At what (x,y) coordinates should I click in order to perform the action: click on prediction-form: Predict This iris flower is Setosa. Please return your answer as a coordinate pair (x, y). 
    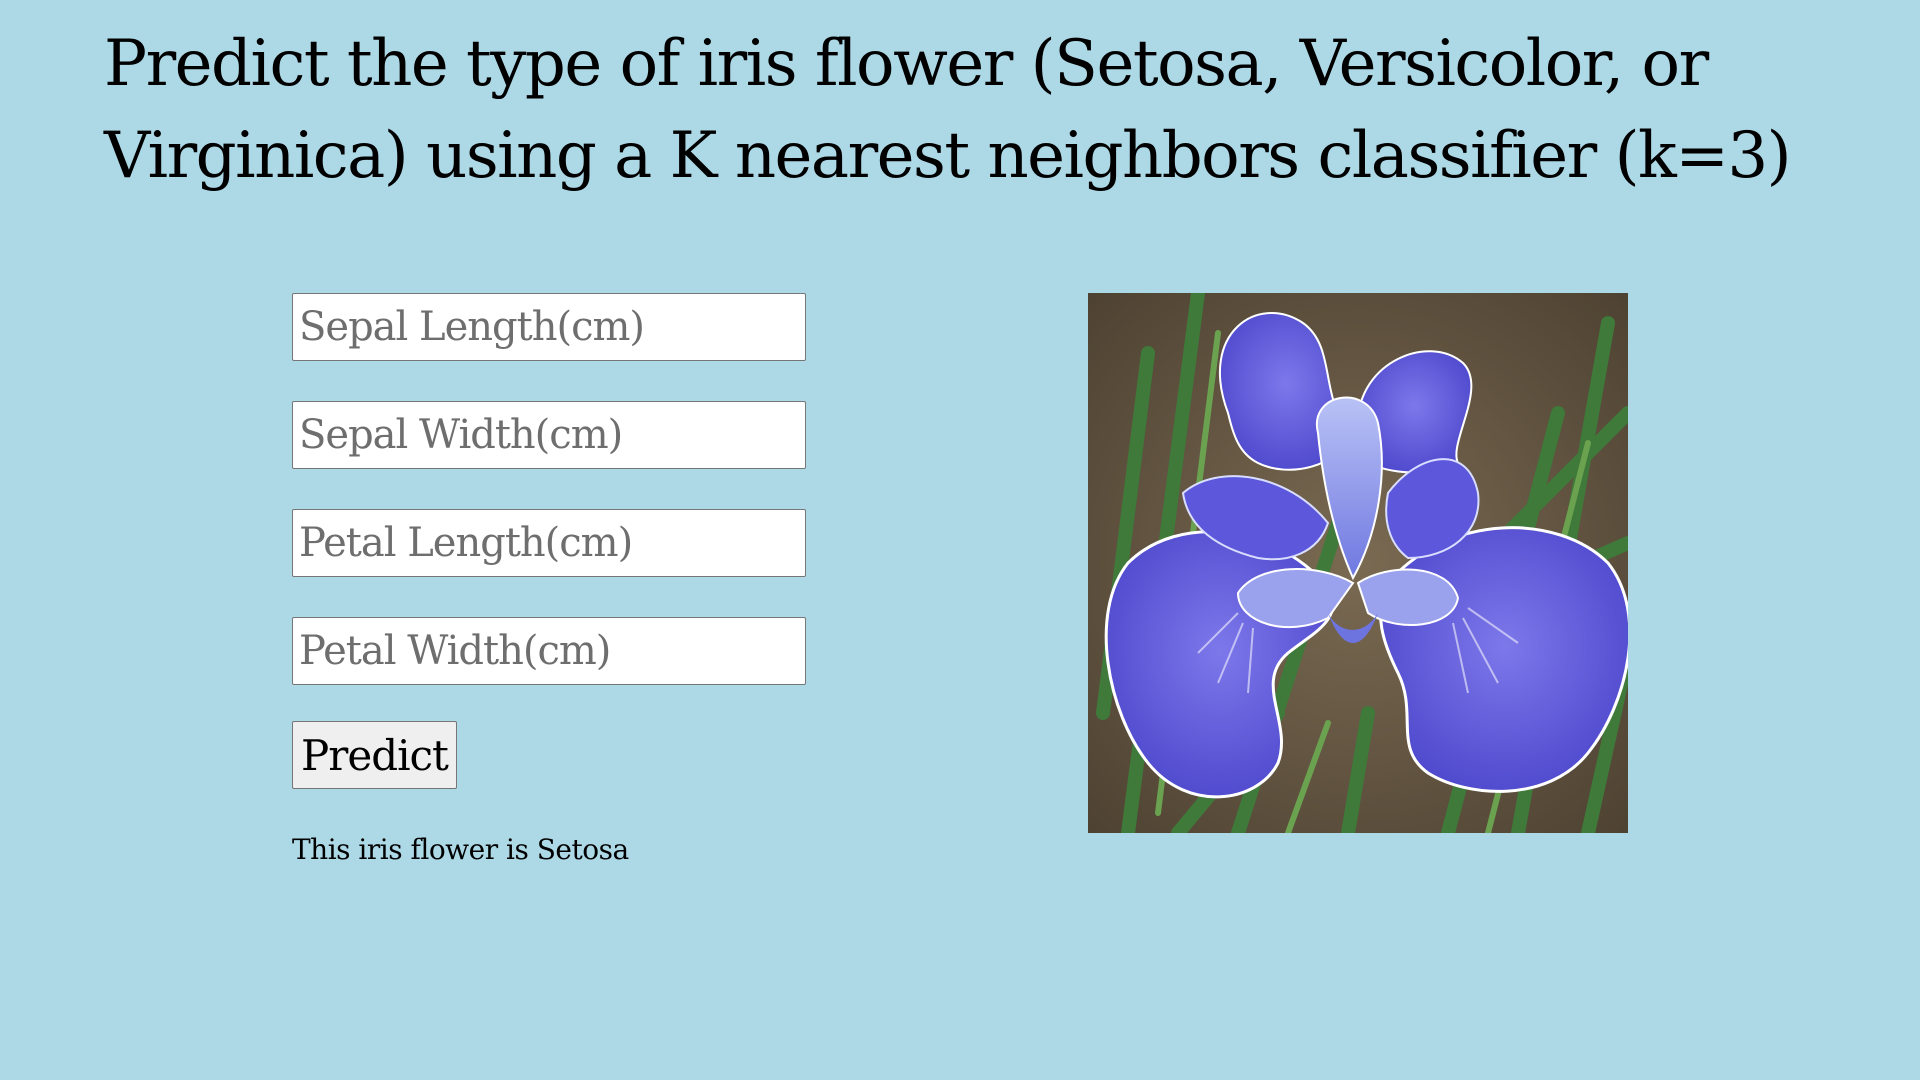
    Looking at the image, I should click on (552, 579).